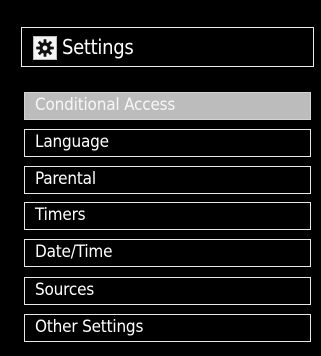 This screenshot has width=321, height=356. I want to click on menu-item-label: Language, so click(72, 142).